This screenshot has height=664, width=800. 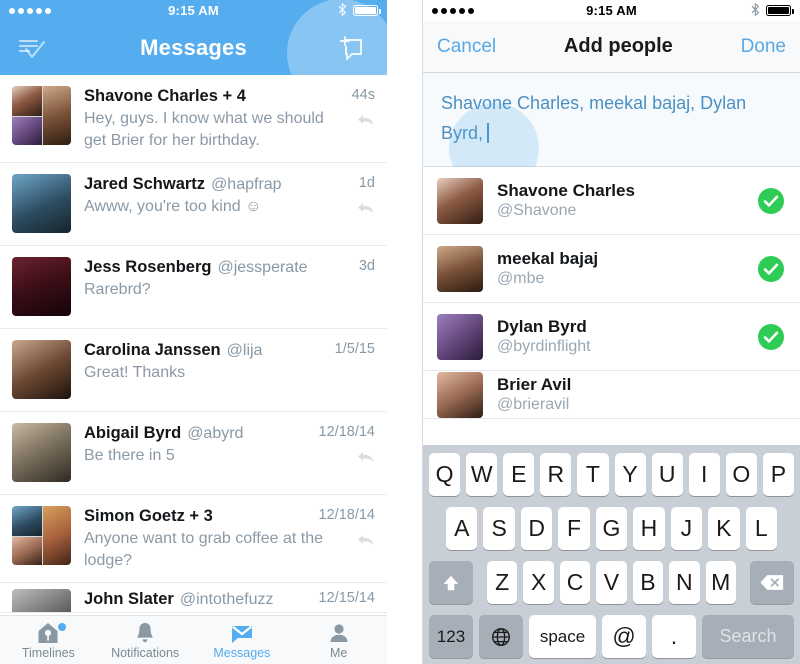 What do you see at coordinates (630, 474) in the screenshot?
I see `key-y: Y` at bounding box center [630, 474].